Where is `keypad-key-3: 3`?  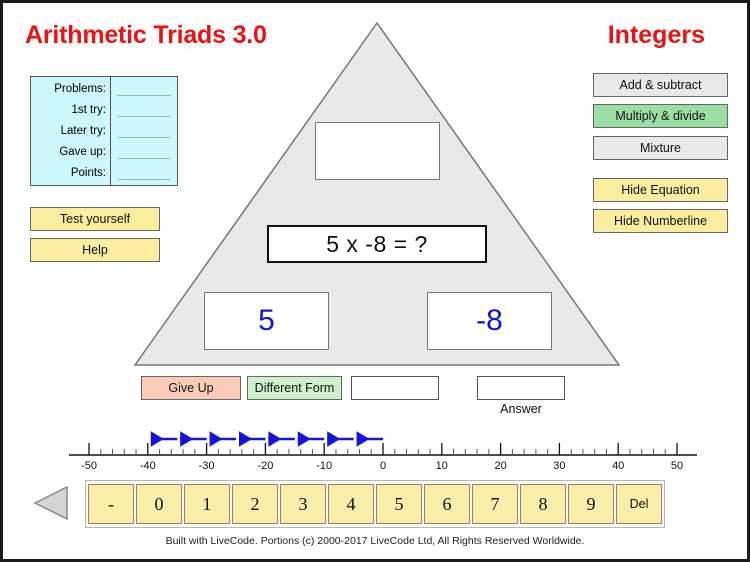
keypad-key-3: 3 is located at coordinates (303, 504).